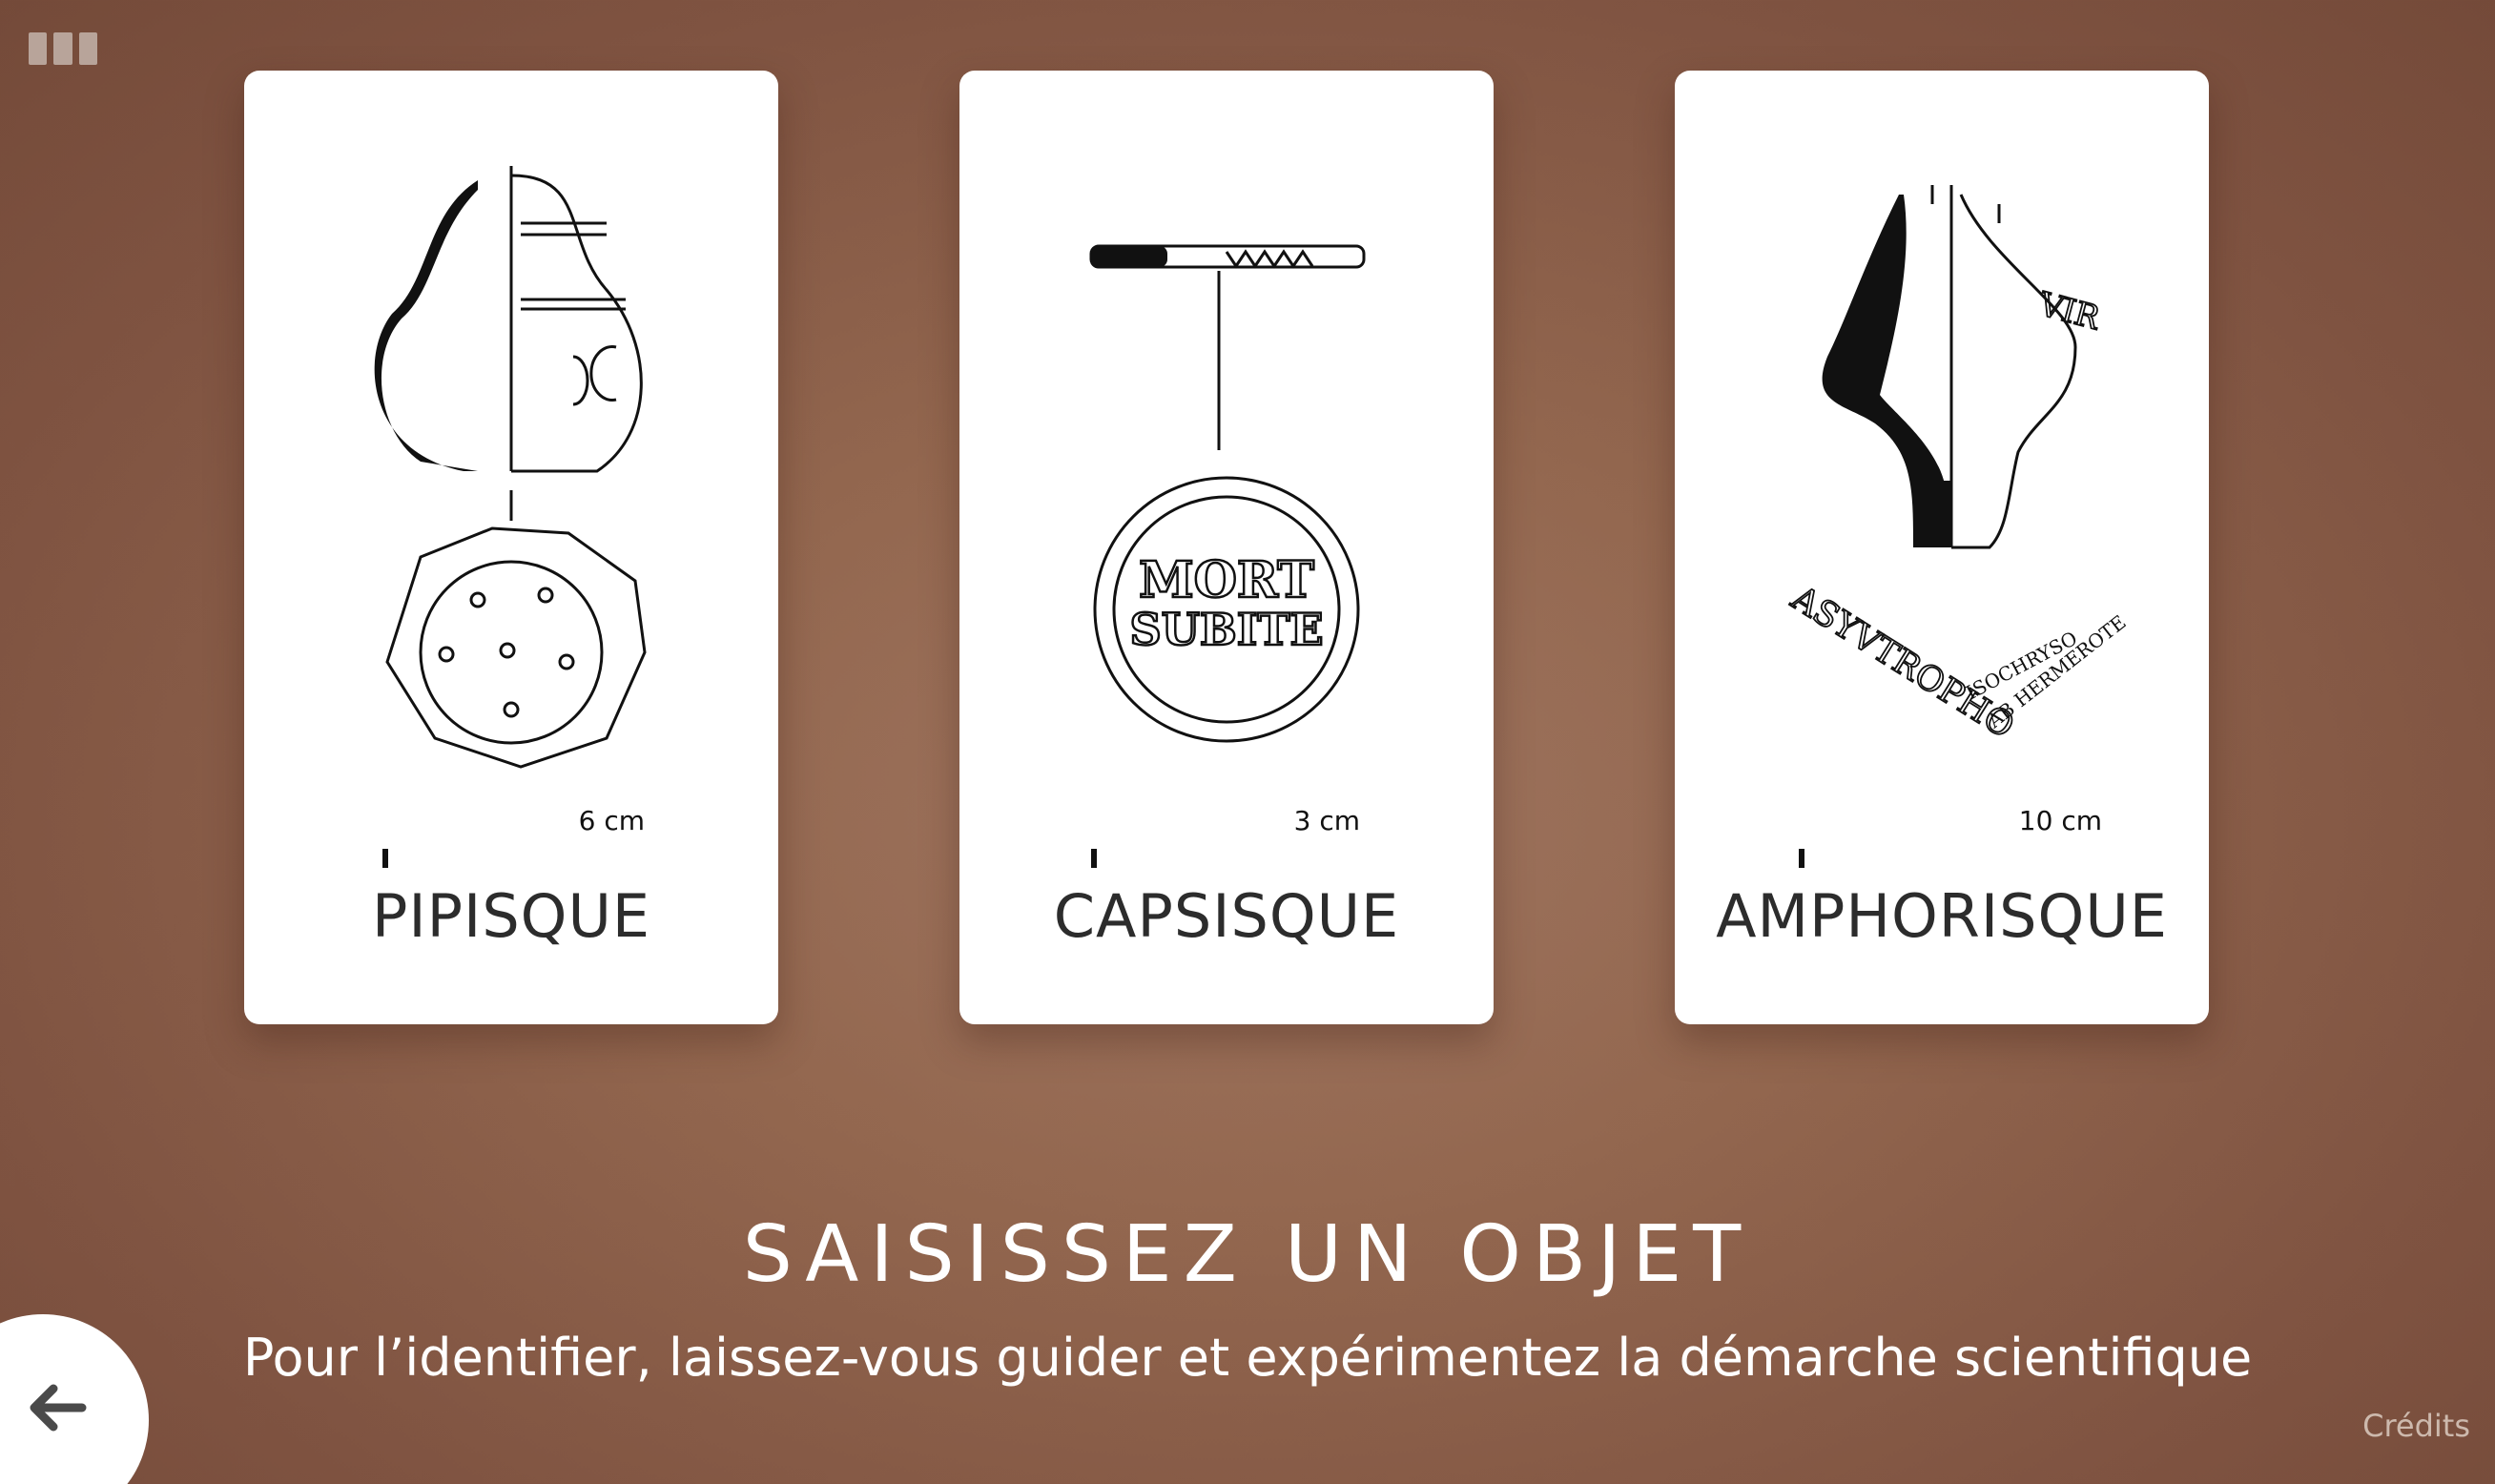  I want to click on pipisque-vessel-drawing, so click(510, 467).